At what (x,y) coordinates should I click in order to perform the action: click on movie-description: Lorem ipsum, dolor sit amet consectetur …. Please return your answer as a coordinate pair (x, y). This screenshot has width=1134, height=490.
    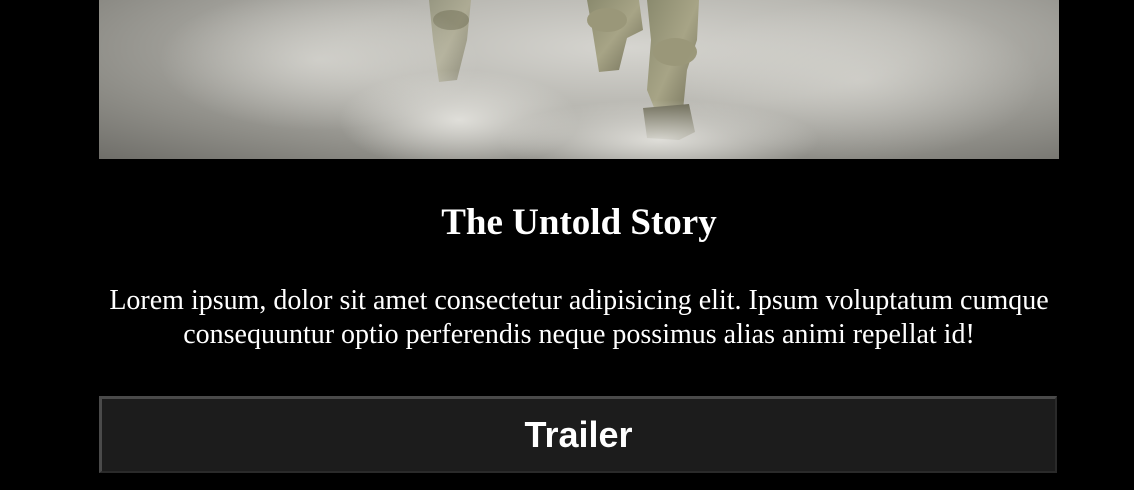
    Looking at the image, I should click on (579, 317).